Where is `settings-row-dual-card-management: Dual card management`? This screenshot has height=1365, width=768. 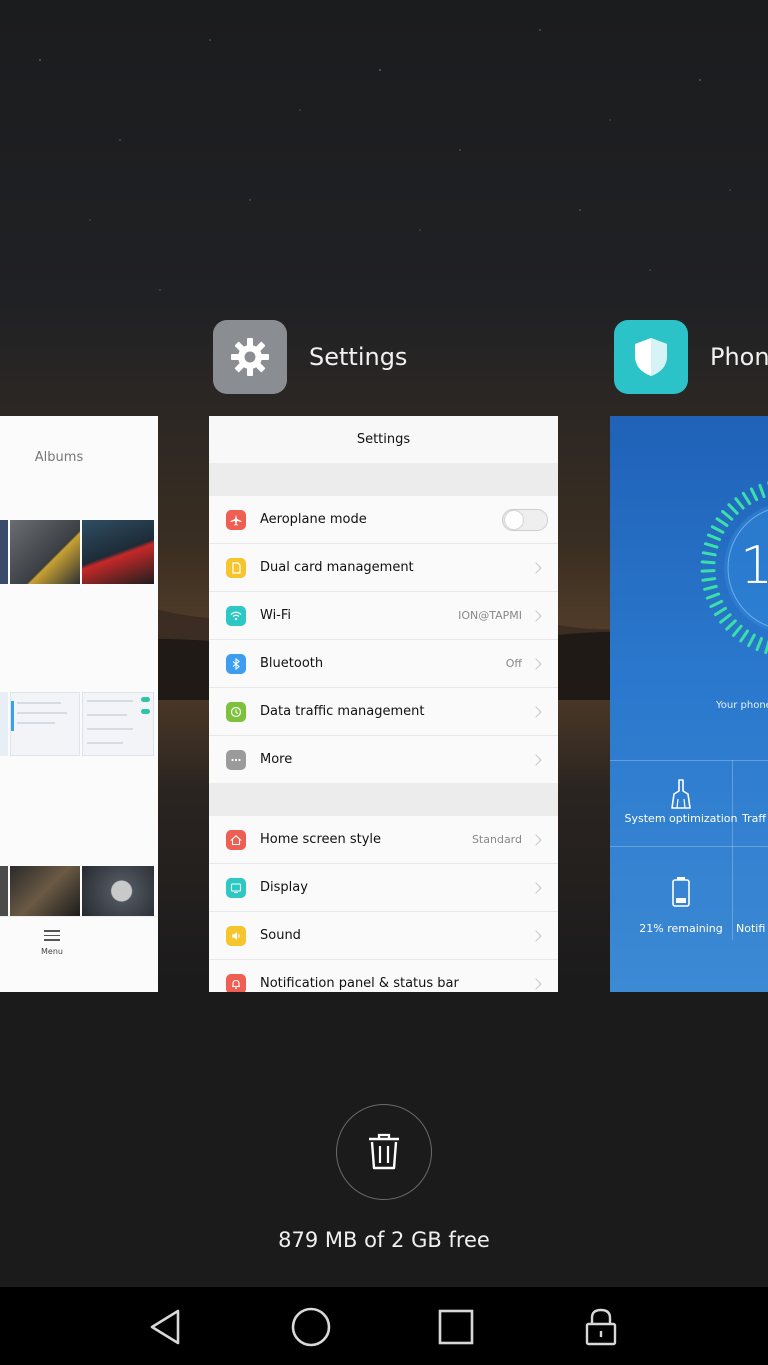 settings-row-dual-card-management: Dual card management is located at coordinates (383, 568).